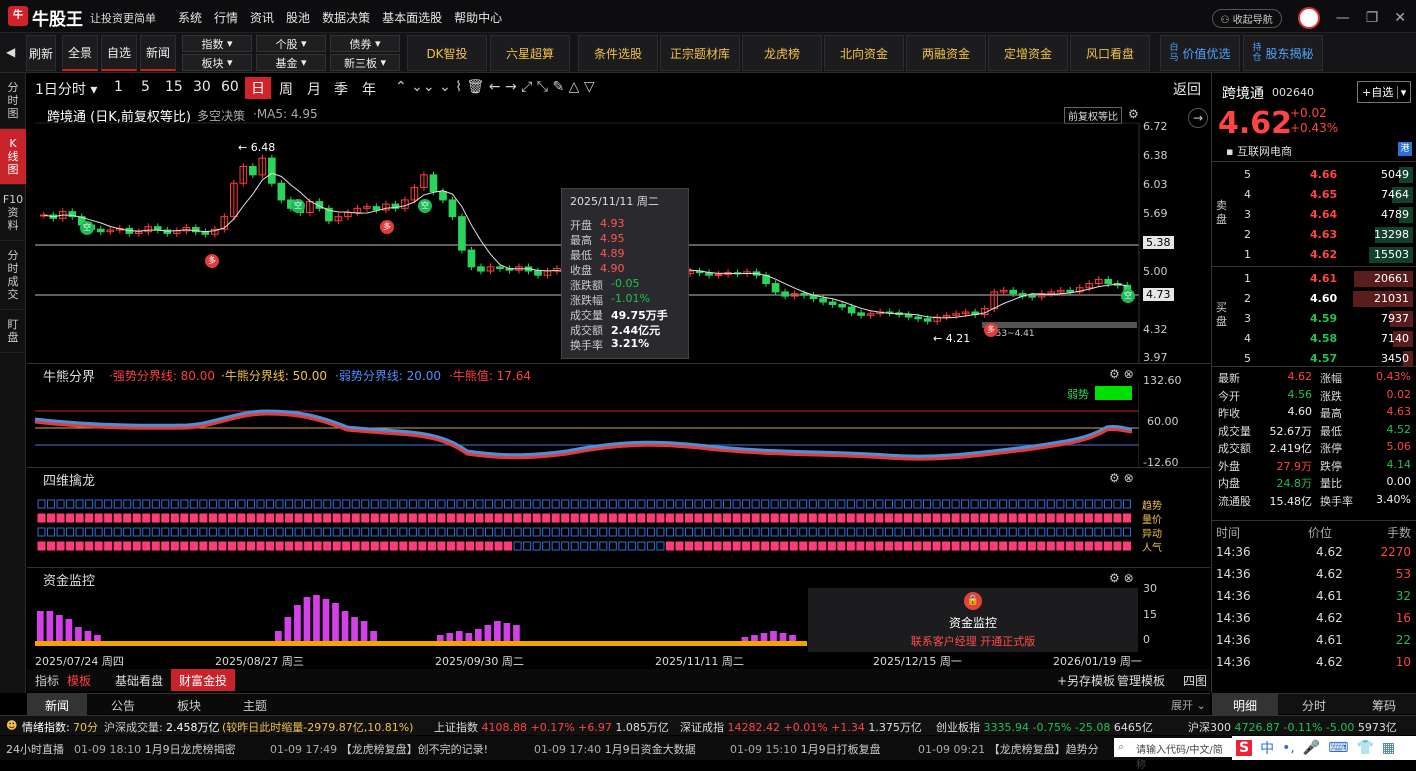 The image size is (1416, 771). Describe the element at coordinates (80, 53) in the screenshot. I see `panorama-button: 全景` at that location.